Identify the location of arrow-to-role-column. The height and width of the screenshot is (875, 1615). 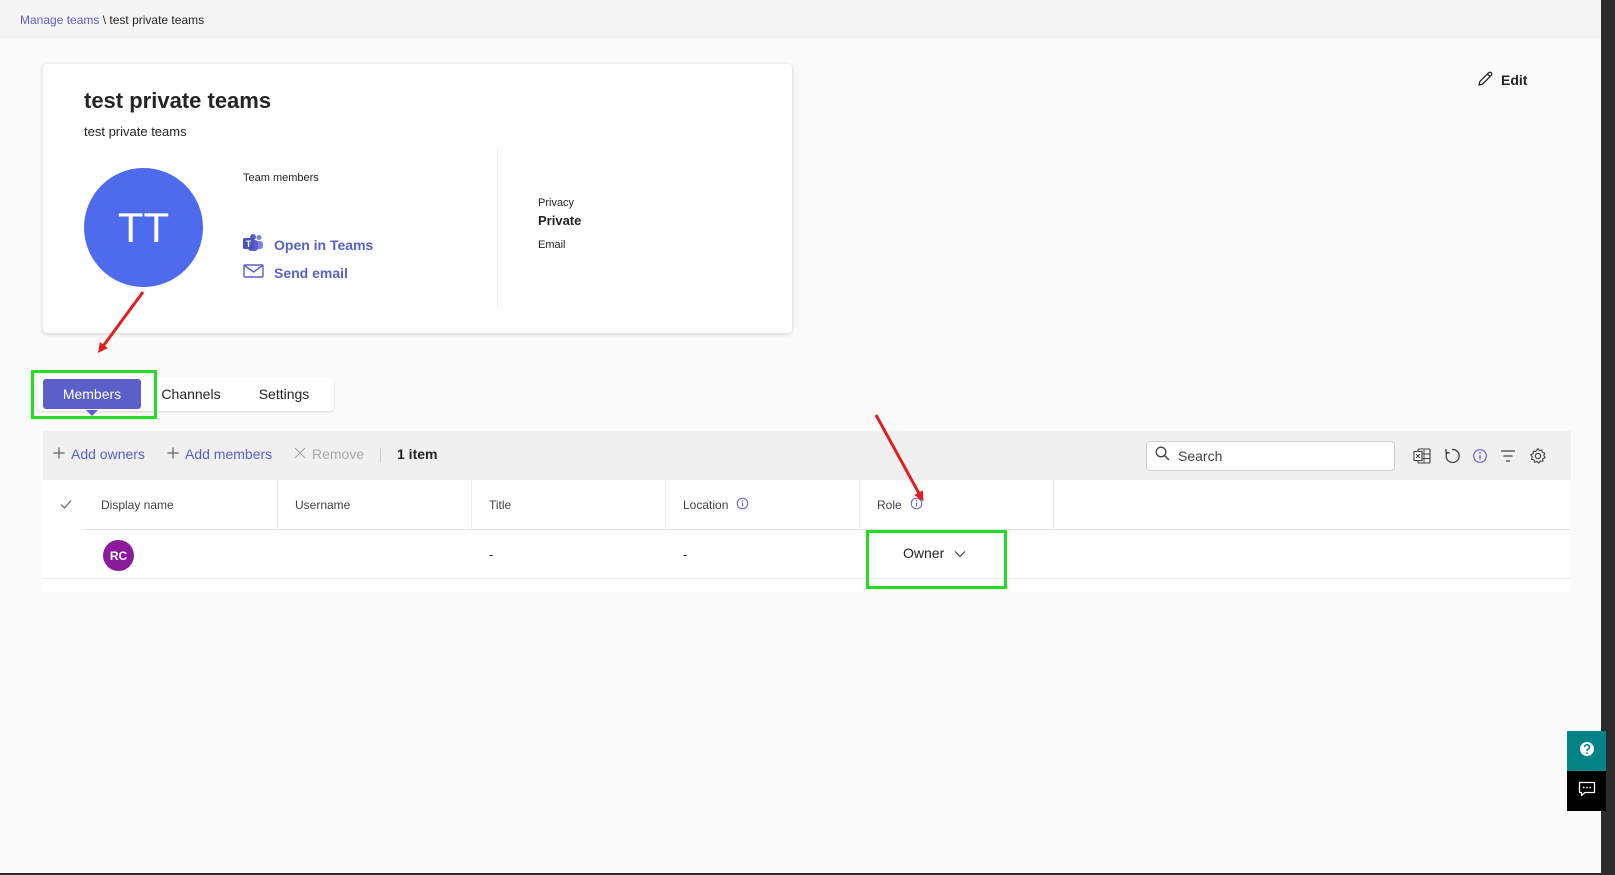
(899, 458).